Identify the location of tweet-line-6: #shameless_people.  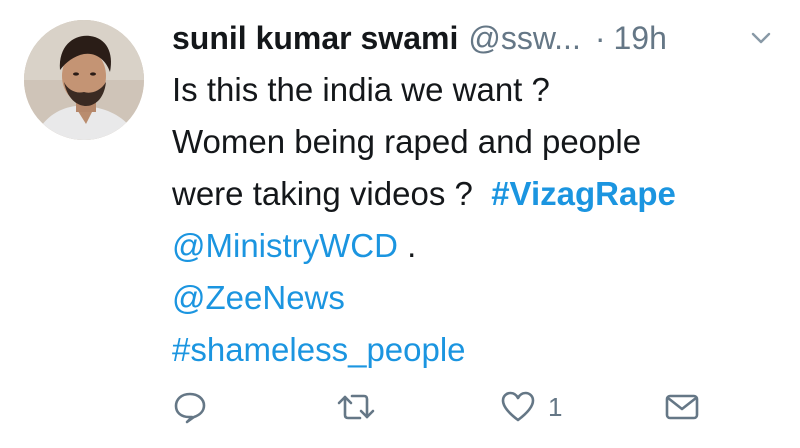
(477, 350).